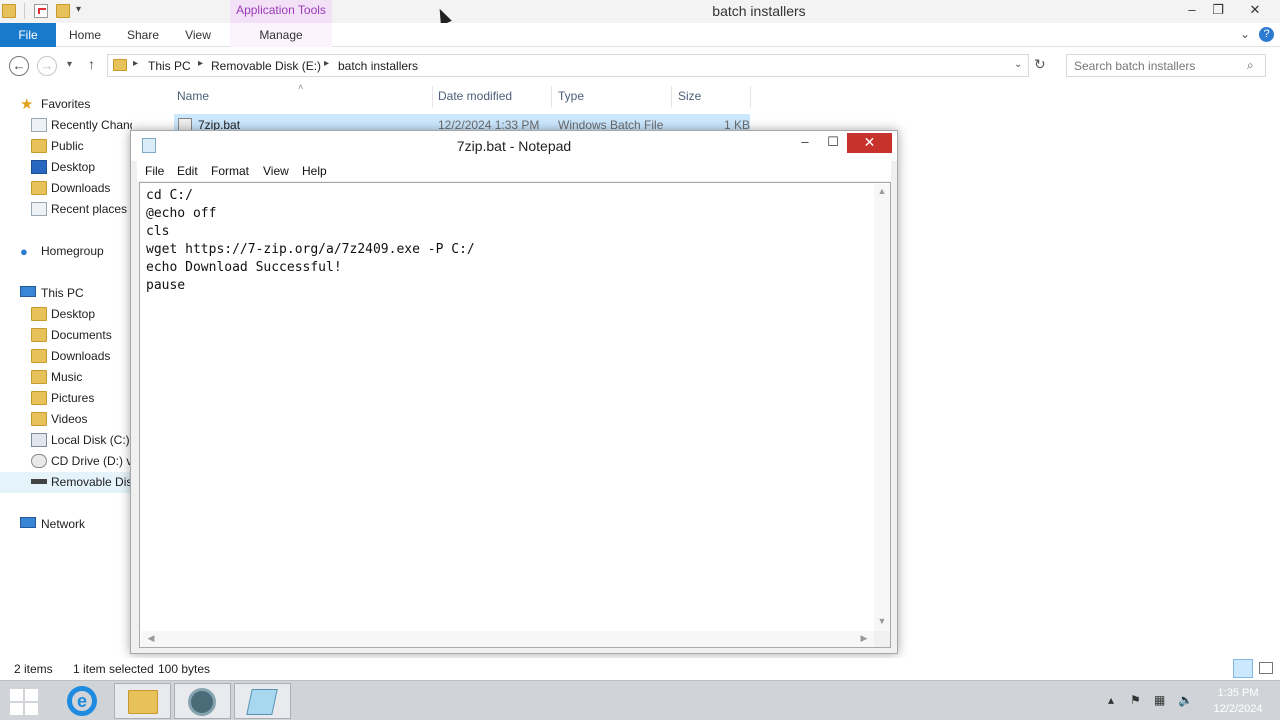  I want to click on nav-downloads: Downloads, so click(66, 188).